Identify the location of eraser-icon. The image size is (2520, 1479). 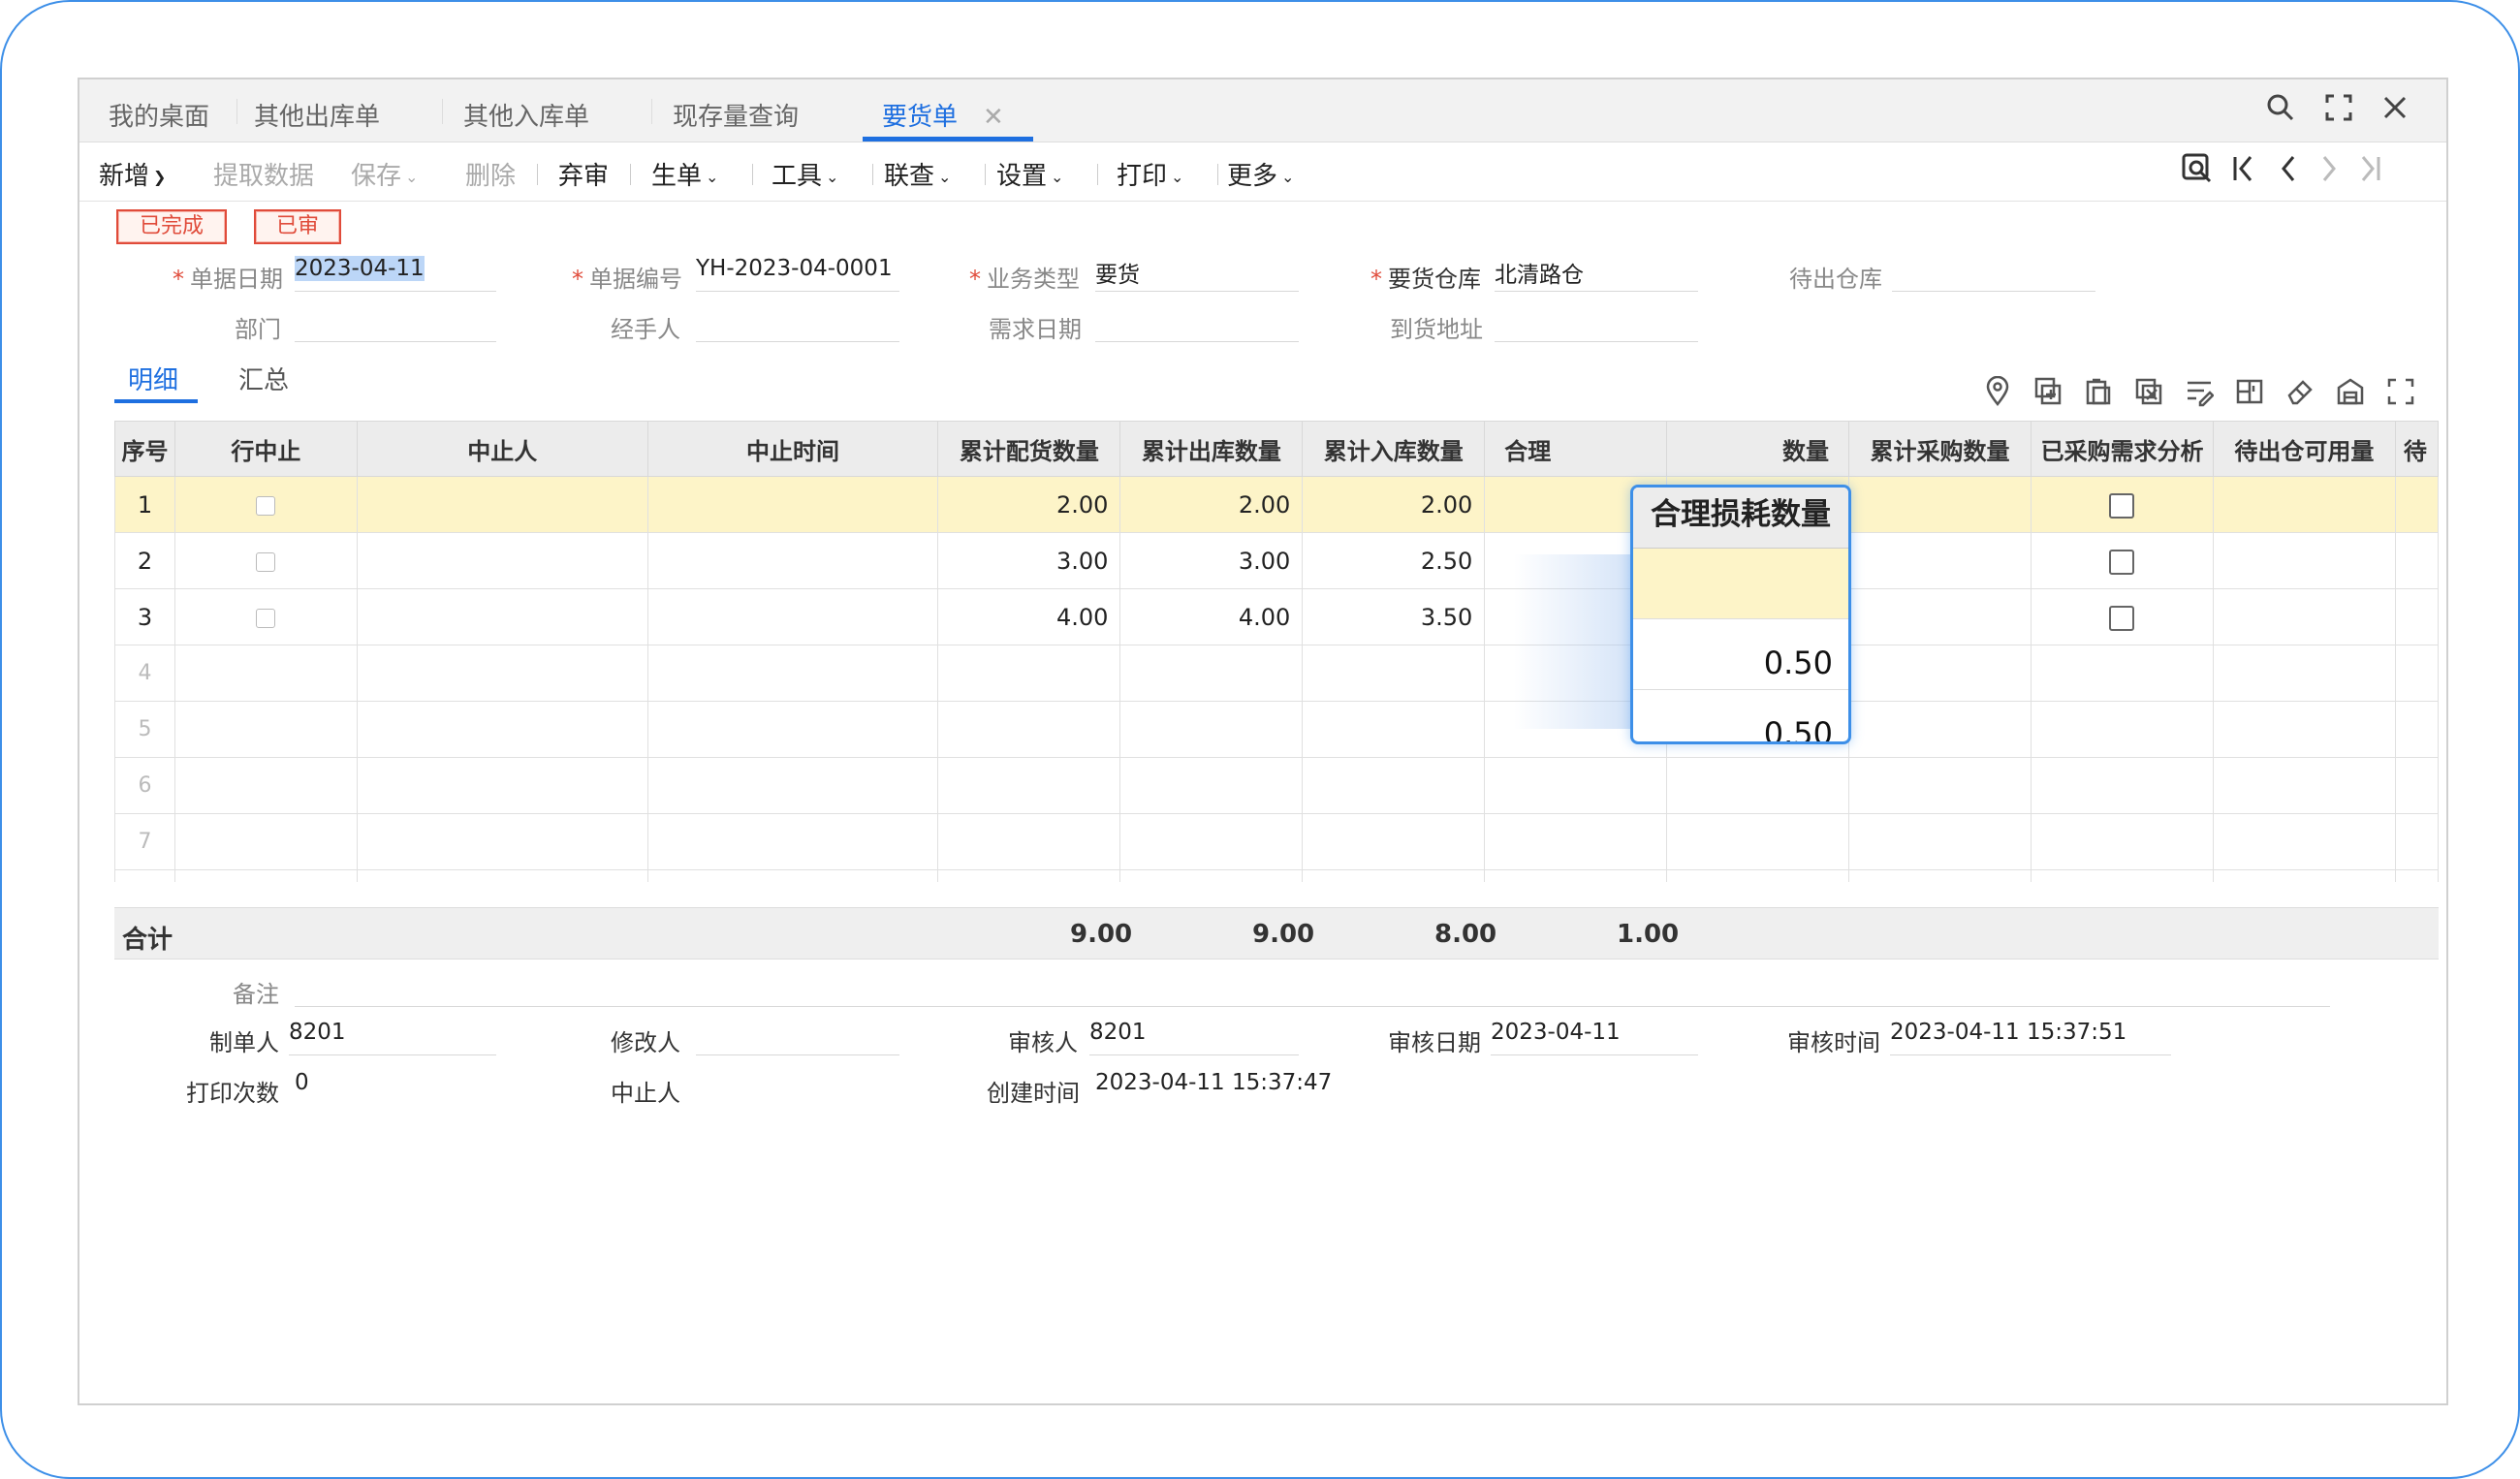
(2300, 395).